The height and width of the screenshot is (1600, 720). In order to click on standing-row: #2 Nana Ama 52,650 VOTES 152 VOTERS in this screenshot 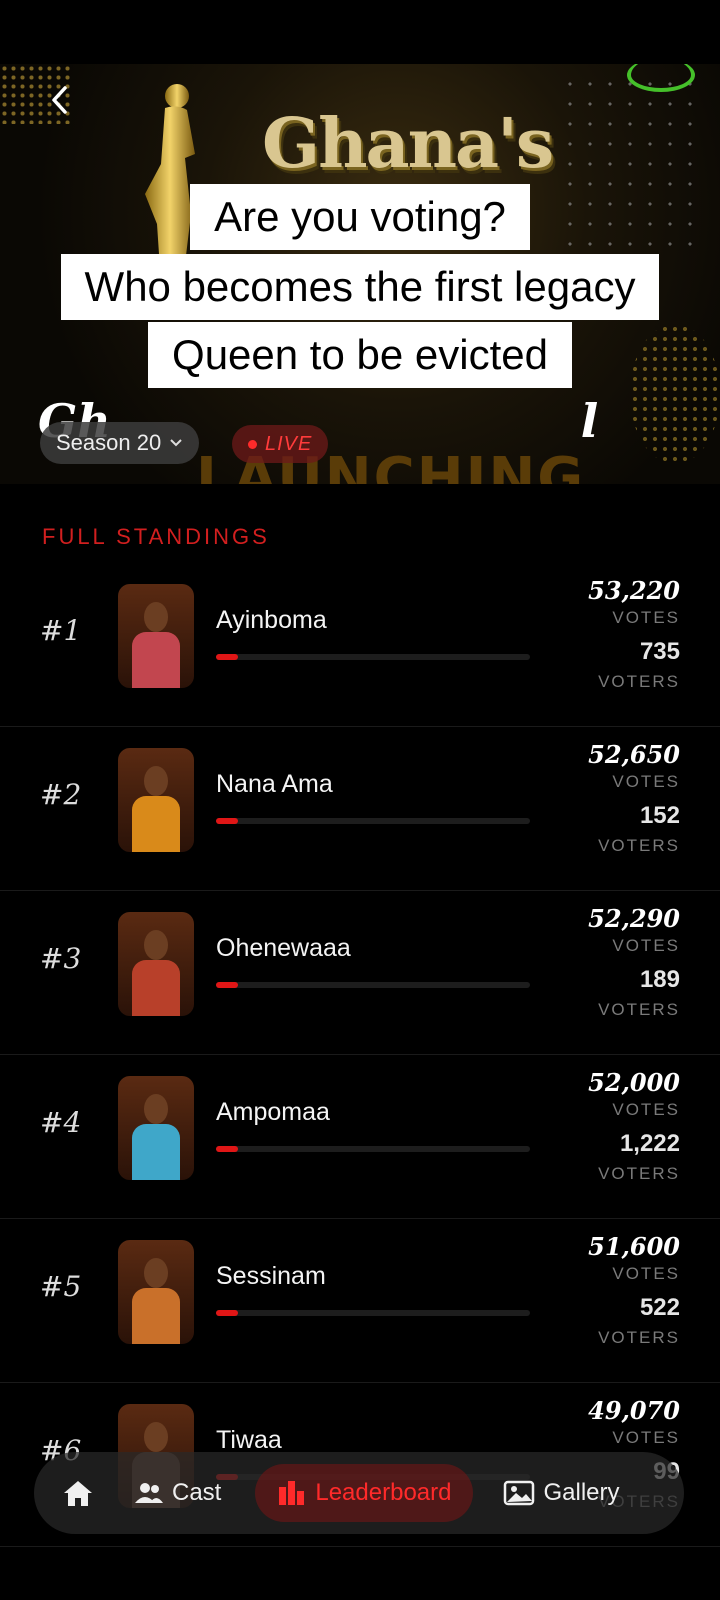, I will do `click(360, 808)`.